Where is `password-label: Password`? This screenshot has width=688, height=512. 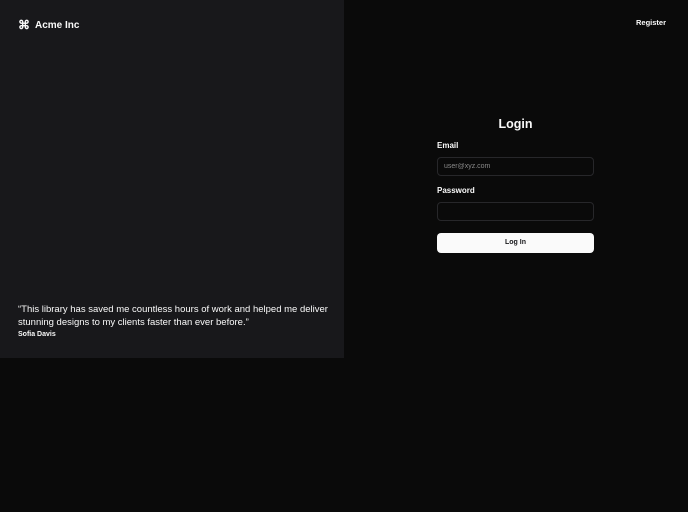 password-label: Password is located at coordinates (456, 190).